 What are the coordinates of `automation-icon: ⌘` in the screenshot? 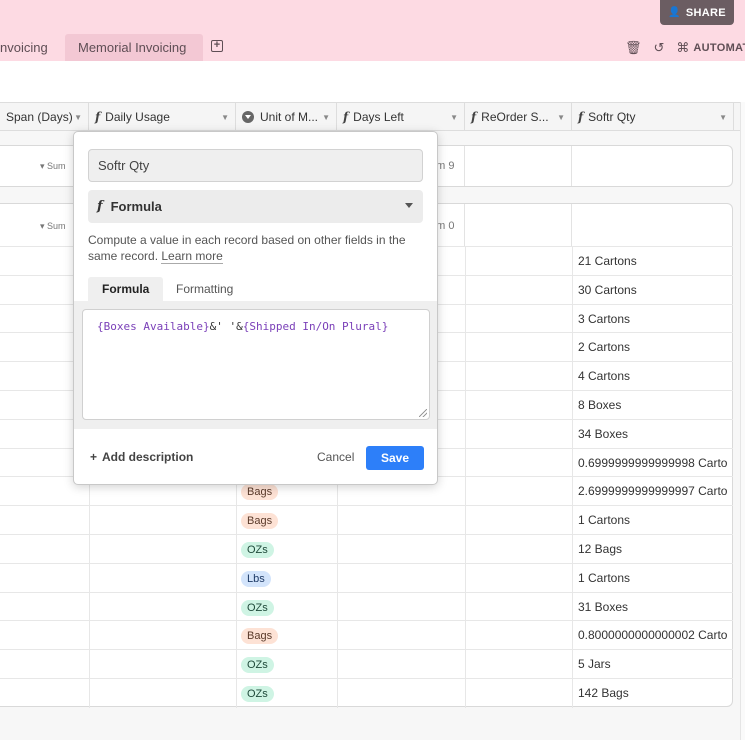 It's located at (683, 47).